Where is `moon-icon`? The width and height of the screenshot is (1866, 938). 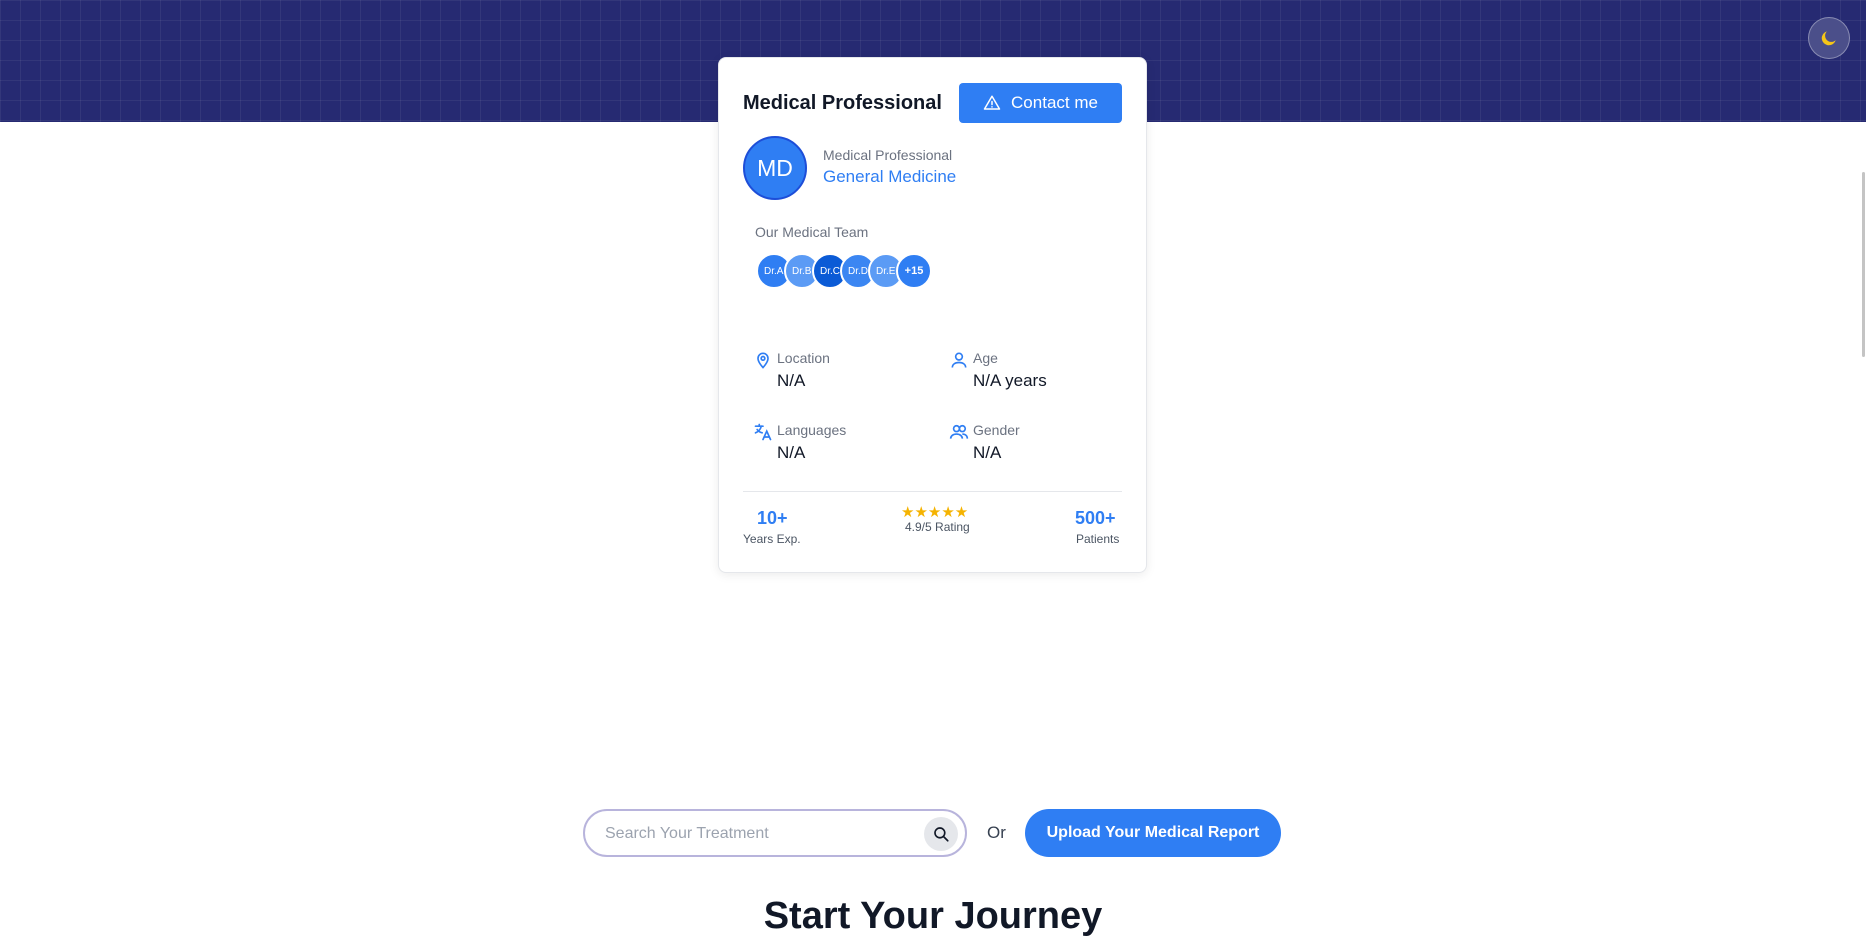
moon-icon is located at coordinates (1828, 38).